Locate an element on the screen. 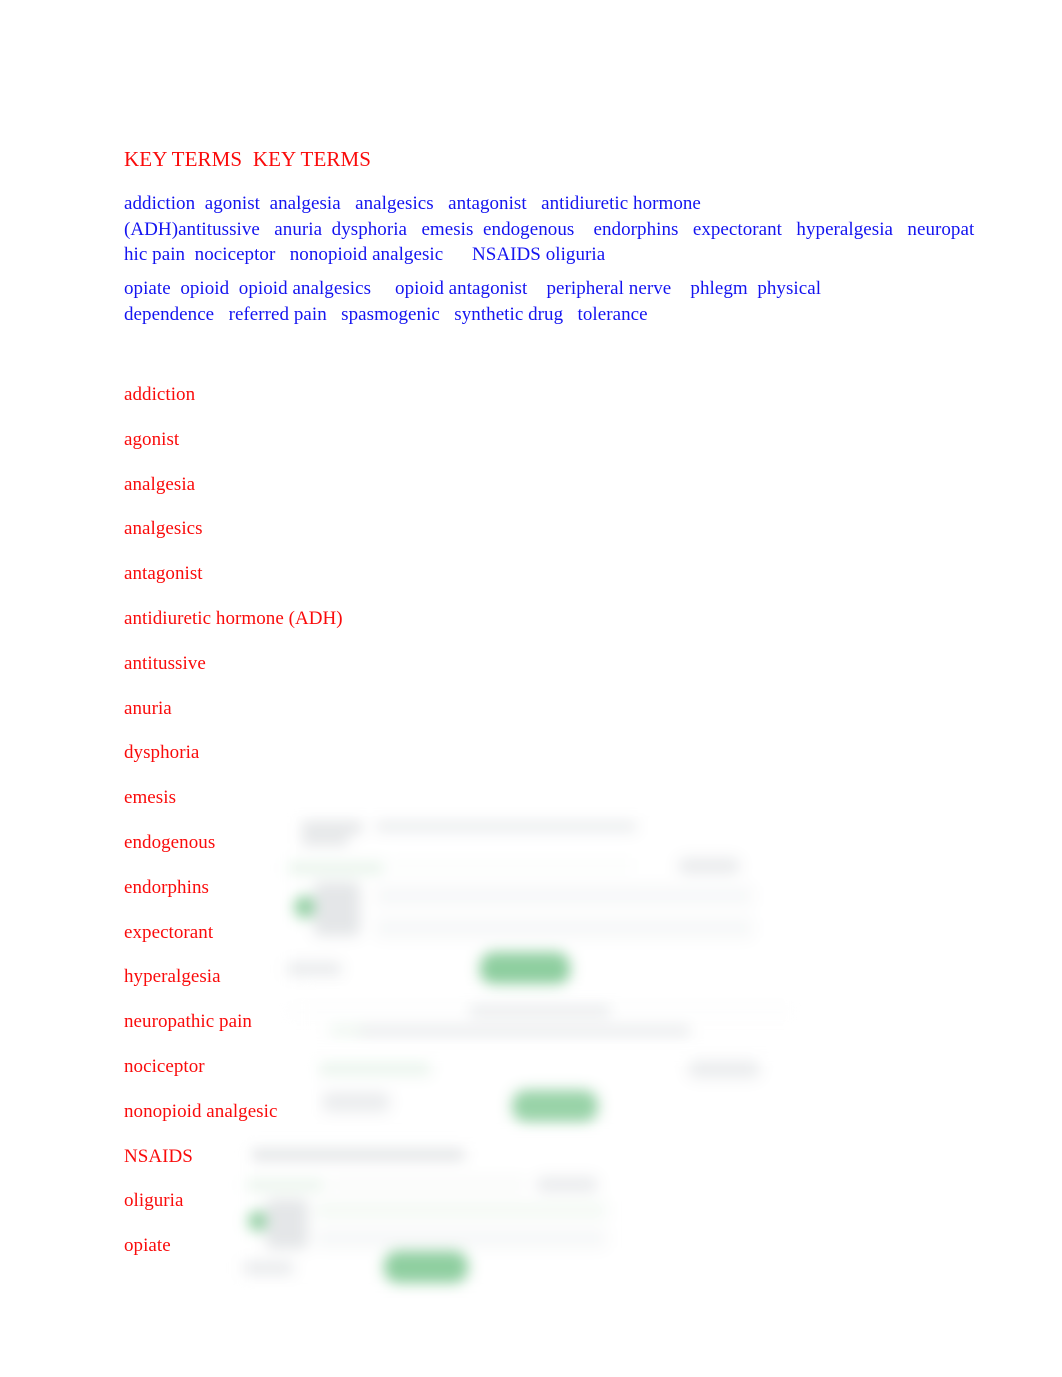 This screenshot has height=1377, width=1062. list-item: nonopioid analgesic is located at coordinates (201, 1111).